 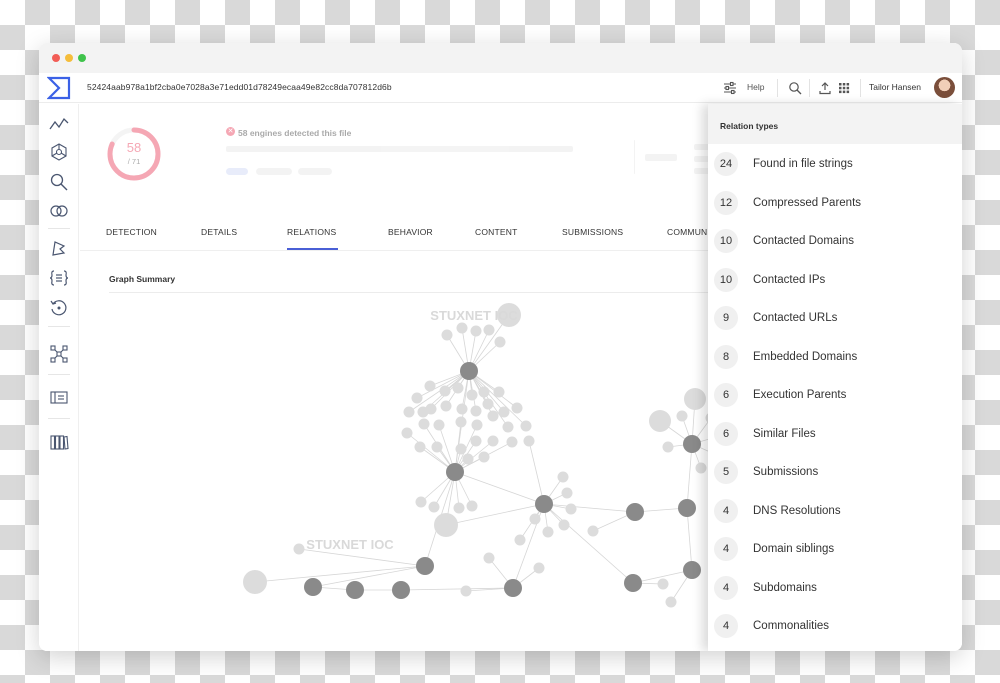 I want to click on search-icon, so click(x=795, y=88).